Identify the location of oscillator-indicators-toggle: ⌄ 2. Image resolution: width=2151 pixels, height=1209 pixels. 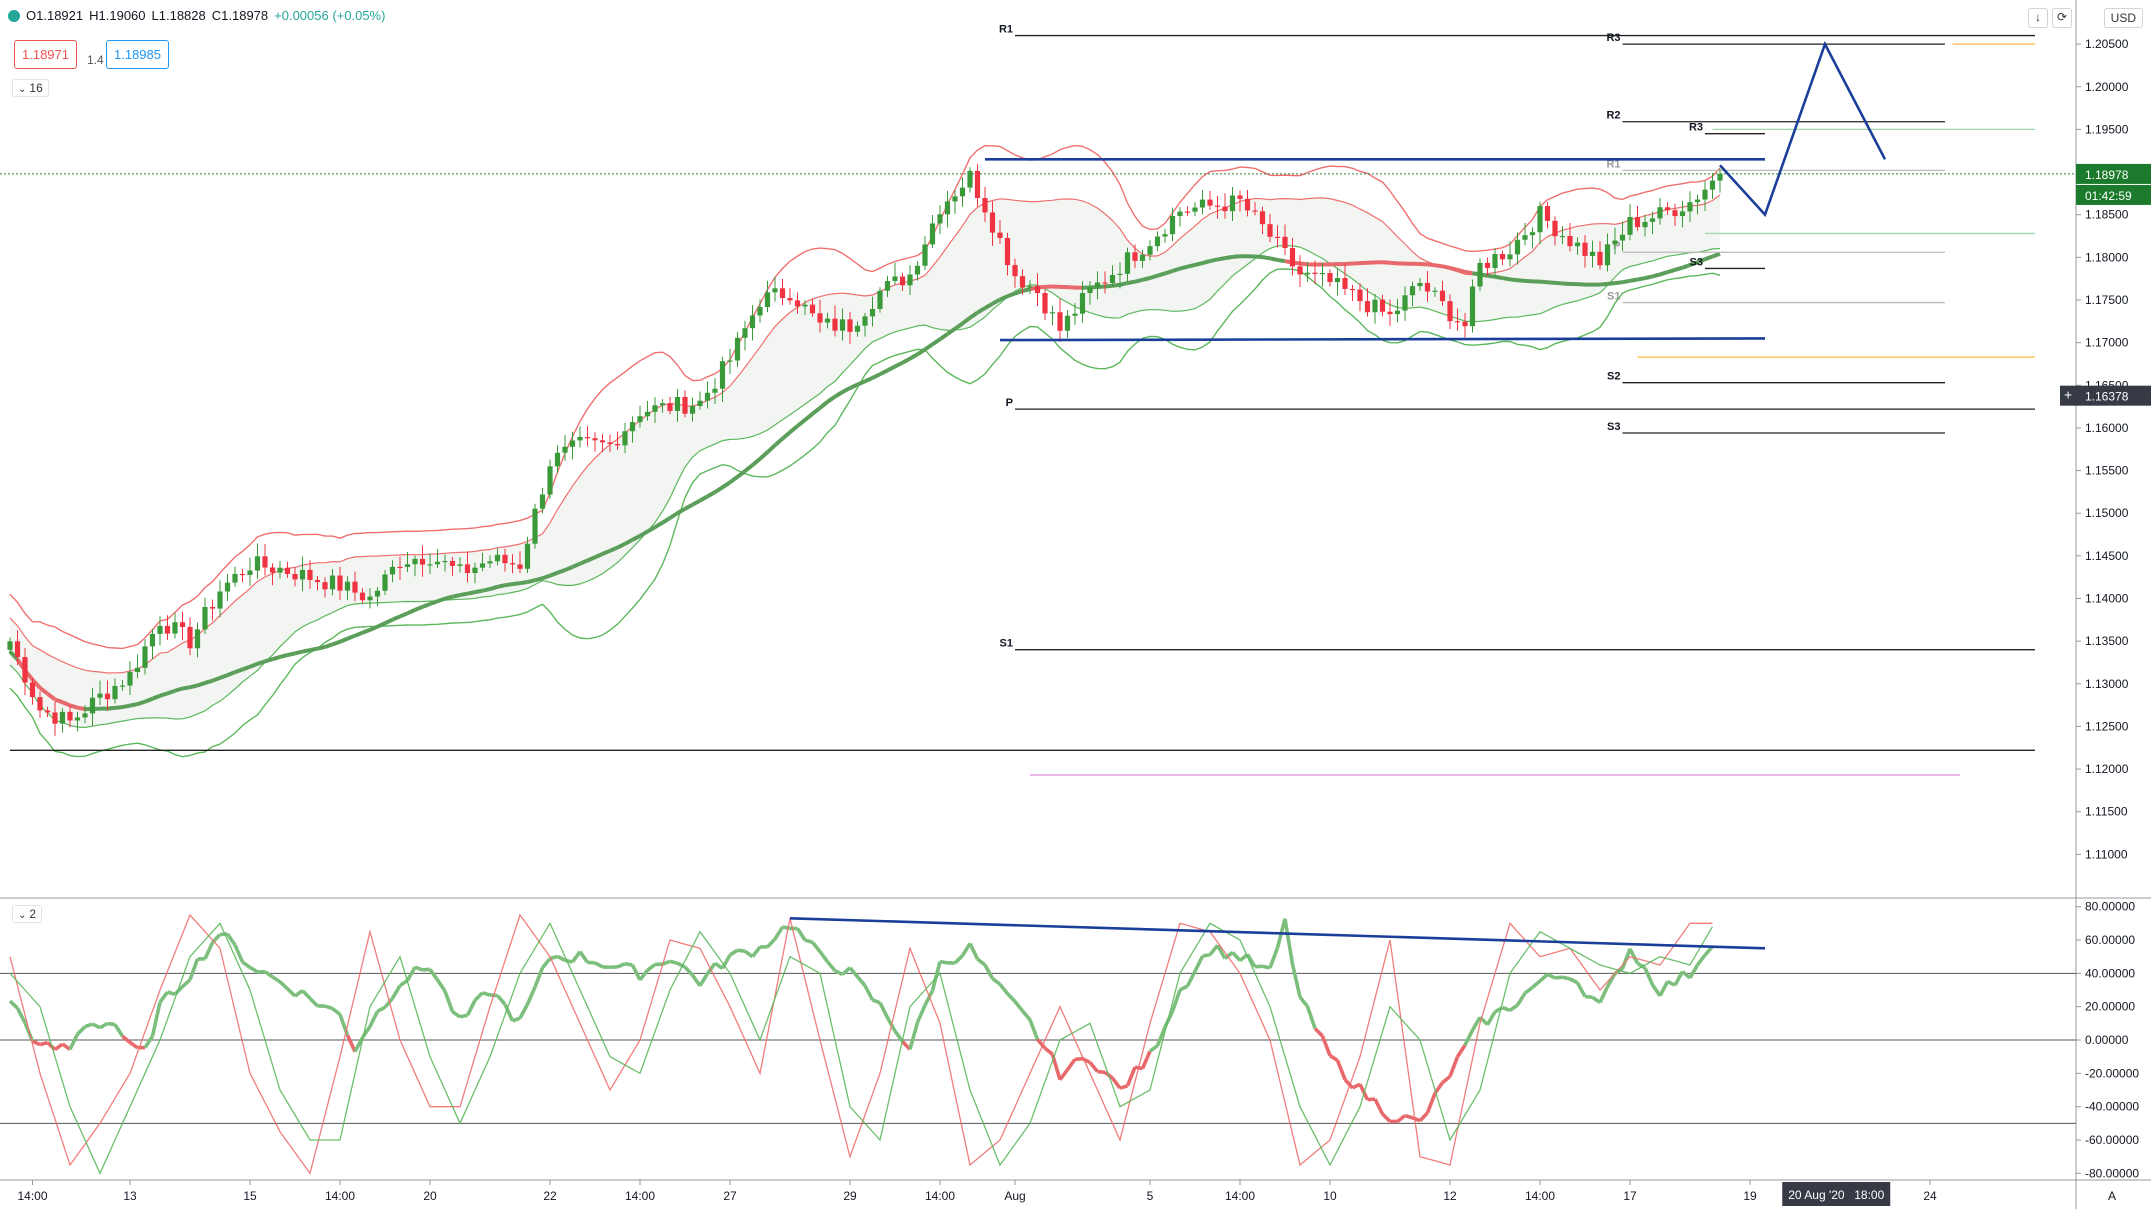
(27, 914).